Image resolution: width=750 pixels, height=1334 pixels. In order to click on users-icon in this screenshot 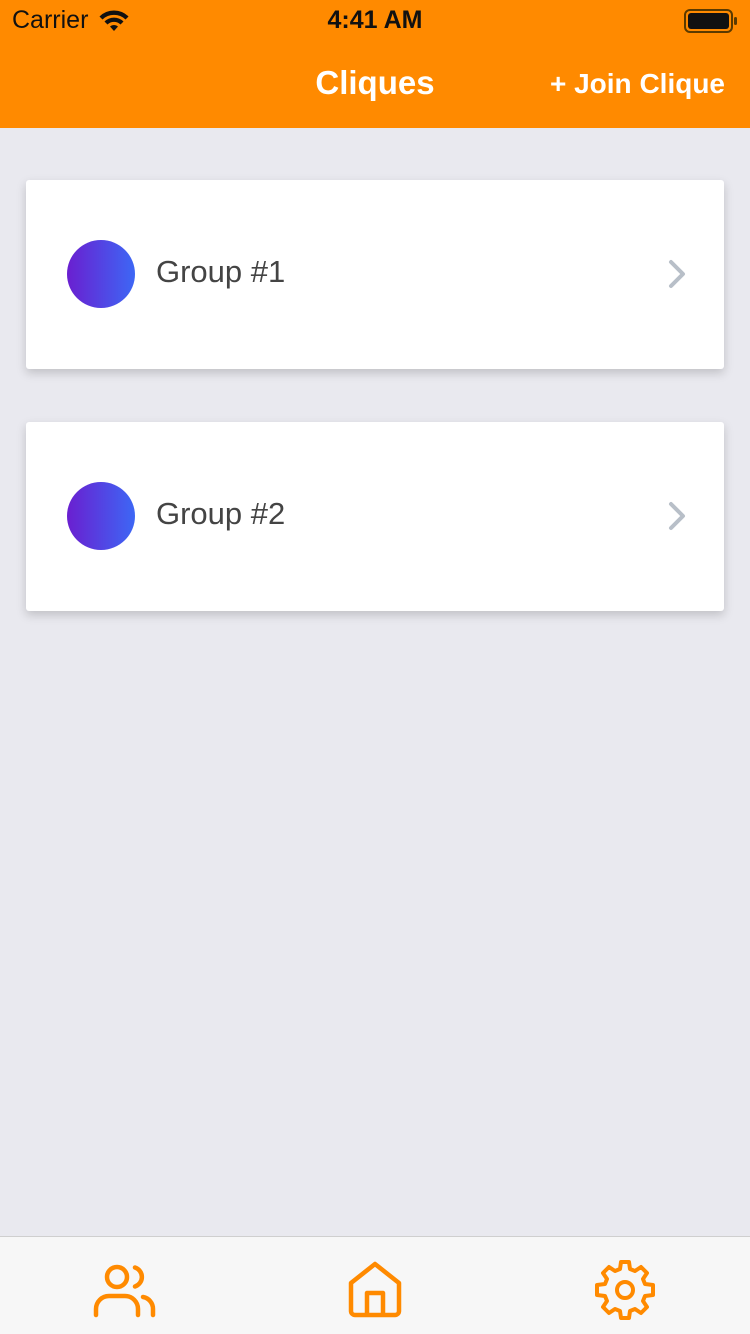, I will do `click(124, 1291)`.